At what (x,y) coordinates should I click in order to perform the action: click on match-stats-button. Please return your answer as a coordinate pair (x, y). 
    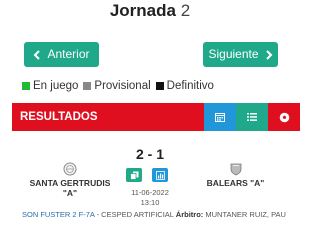
    Looking at the image, I should click on (160, 175).